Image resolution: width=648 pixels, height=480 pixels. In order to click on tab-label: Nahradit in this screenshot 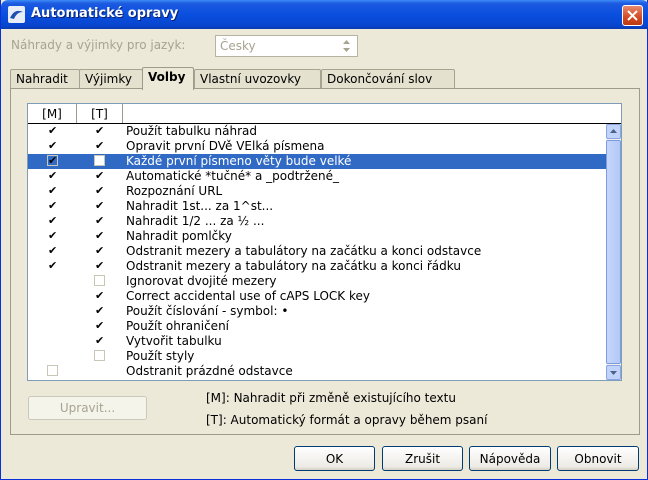, I will do `click(42, 79)`.